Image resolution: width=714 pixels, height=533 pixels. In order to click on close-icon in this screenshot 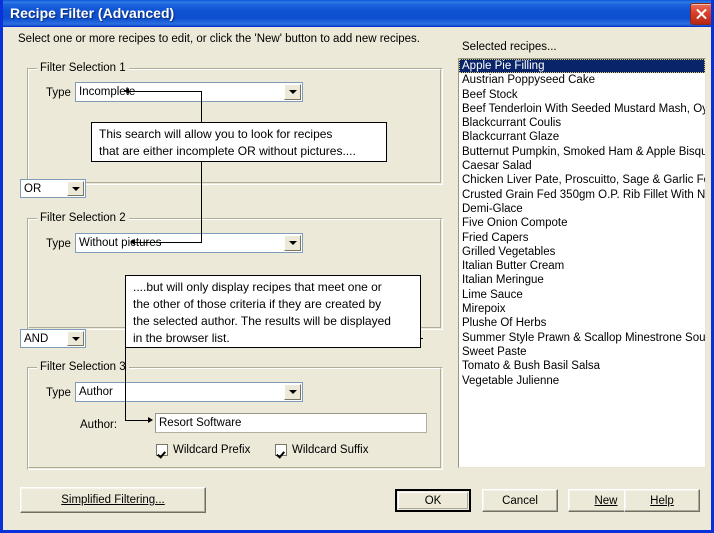, I will do `click(700, 14)`.